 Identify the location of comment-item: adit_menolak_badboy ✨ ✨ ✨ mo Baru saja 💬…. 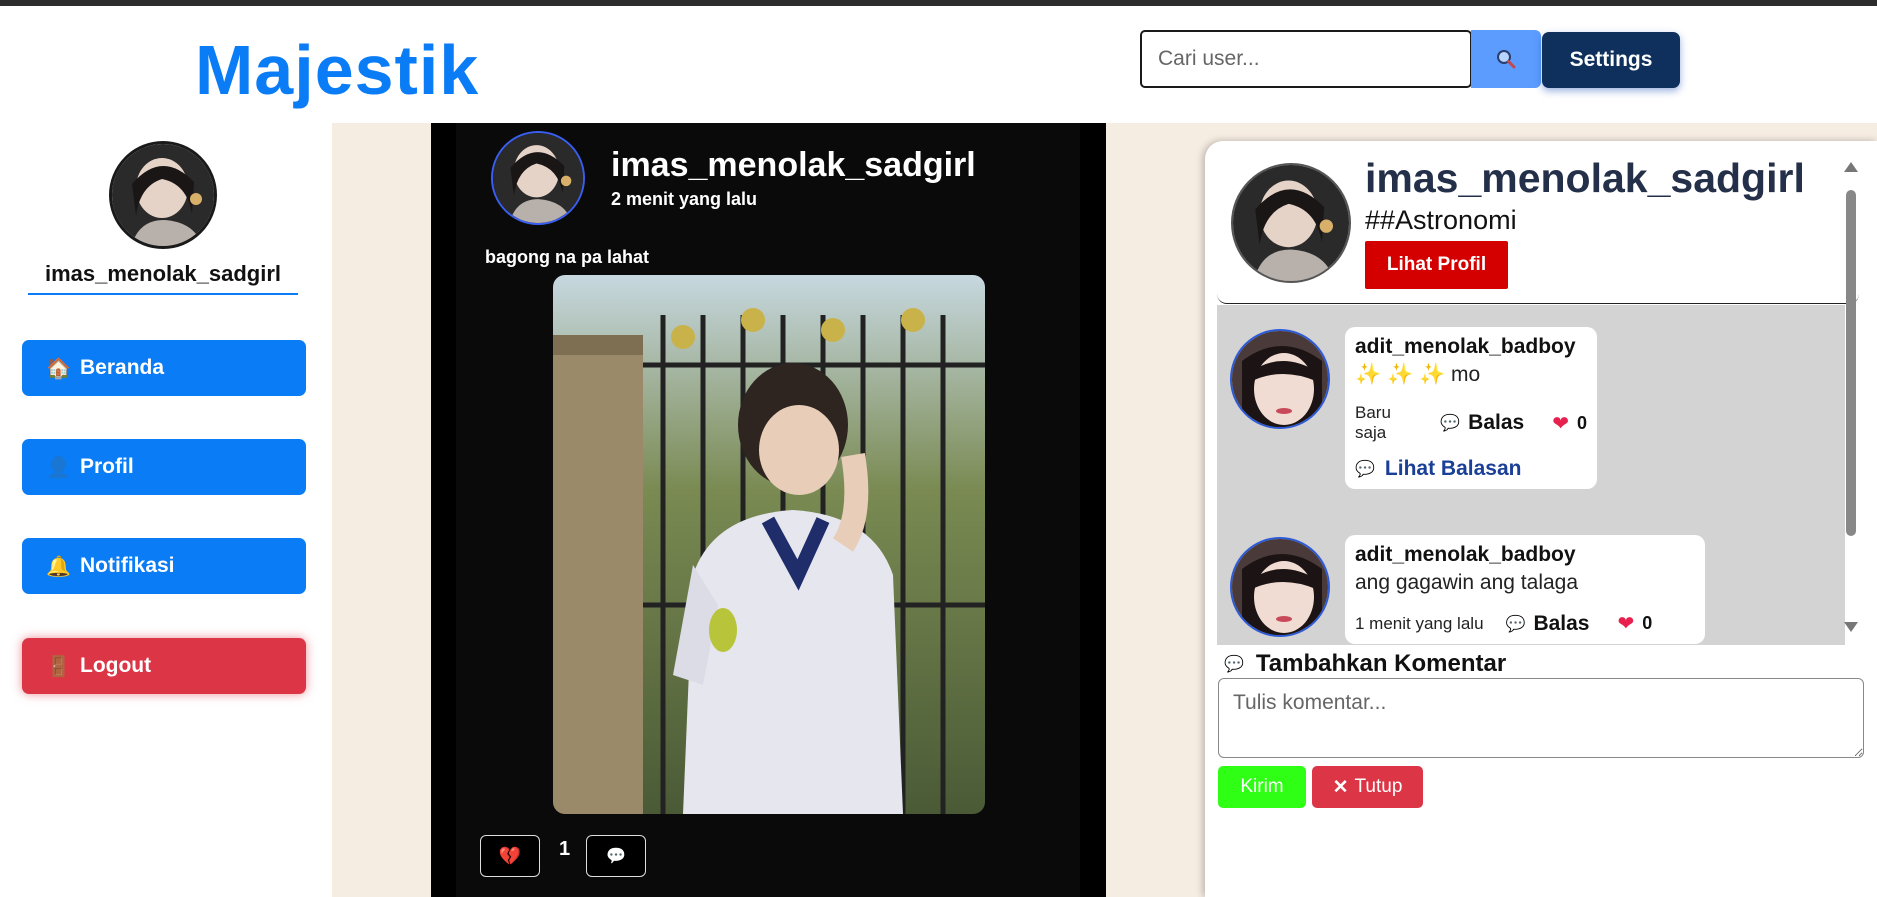
(1471, 408).